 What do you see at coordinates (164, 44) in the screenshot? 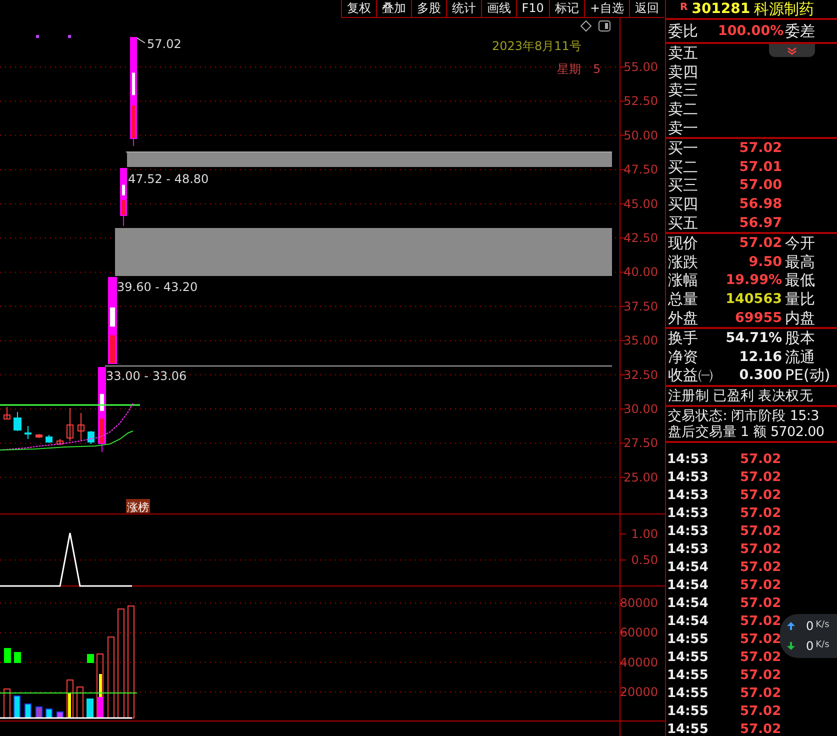
I see `high-price-label: 57.02` at bounding box center [164, 44].